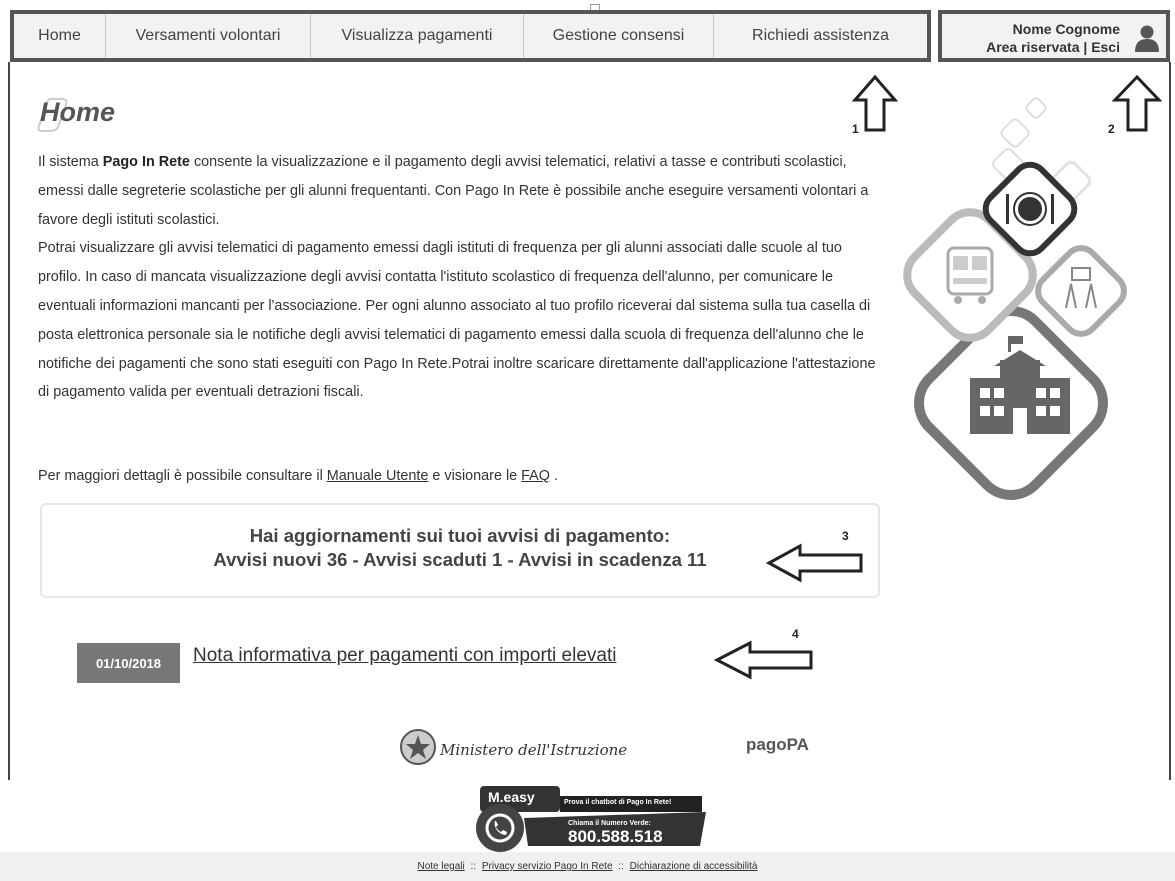 The width and height of the screenshot is (1175, 881). I want to click on user-links: Area riservata | Esci, so click(1053, 47).